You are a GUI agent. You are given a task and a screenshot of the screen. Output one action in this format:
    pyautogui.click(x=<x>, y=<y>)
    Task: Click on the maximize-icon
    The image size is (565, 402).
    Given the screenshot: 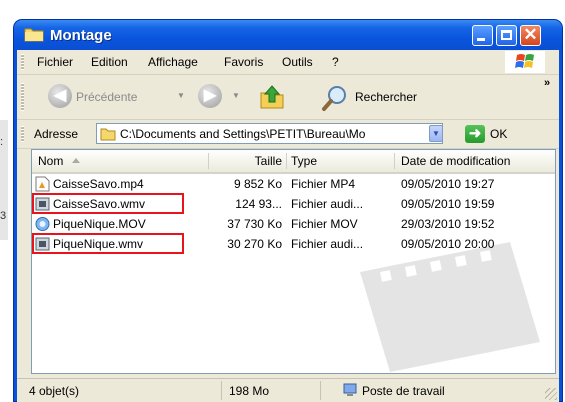 What is the action you would take?
    pyautogui.click(x=506, y=35)
    